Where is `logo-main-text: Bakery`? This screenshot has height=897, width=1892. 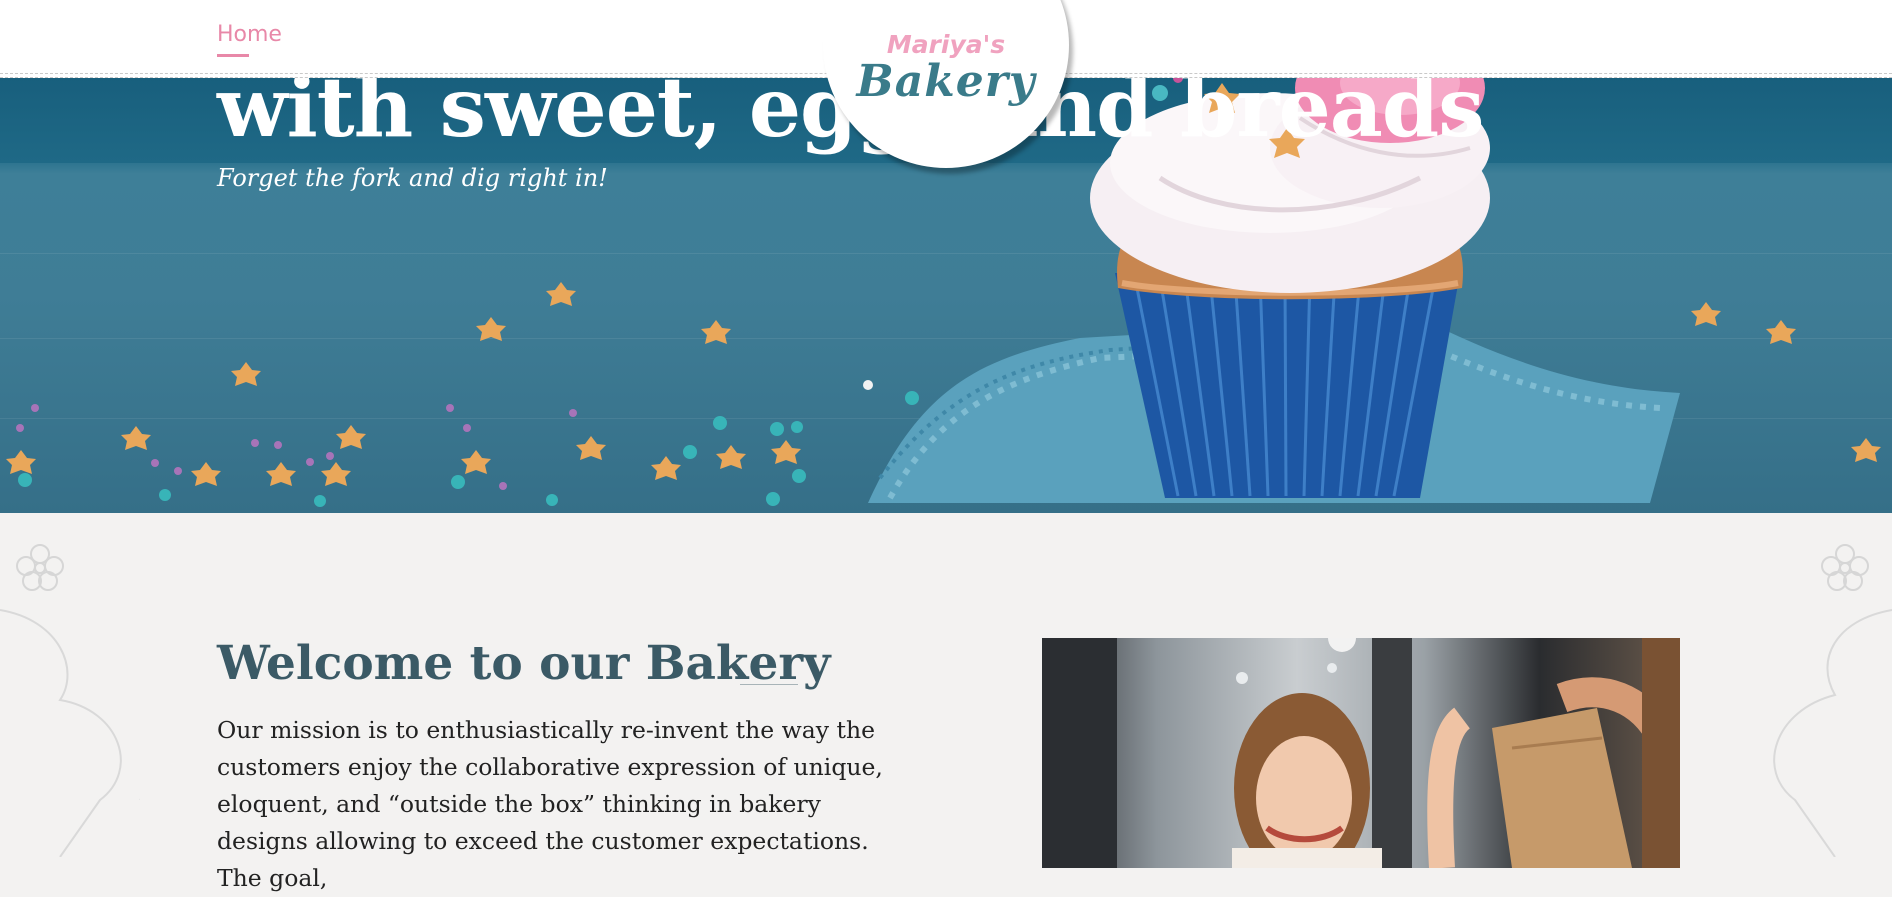
logo-main-text: Bakery is located at coordinates (946, 81).